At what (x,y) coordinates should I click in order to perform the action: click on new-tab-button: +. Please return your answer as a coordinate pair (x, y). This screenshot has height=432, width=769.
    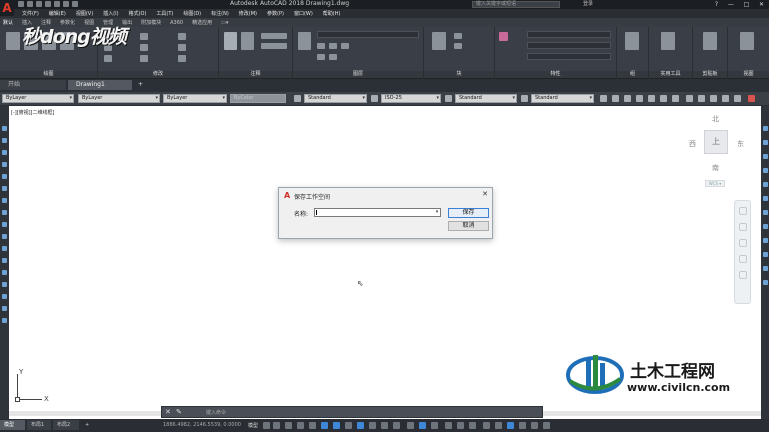
    Looking at the image, I should click on (141, 85).